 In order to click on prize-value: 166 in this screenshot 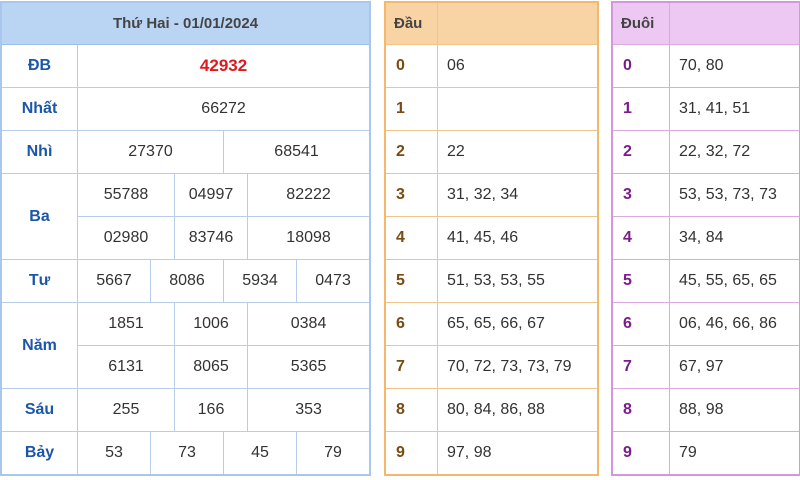, I will do `click(211, 410)`.